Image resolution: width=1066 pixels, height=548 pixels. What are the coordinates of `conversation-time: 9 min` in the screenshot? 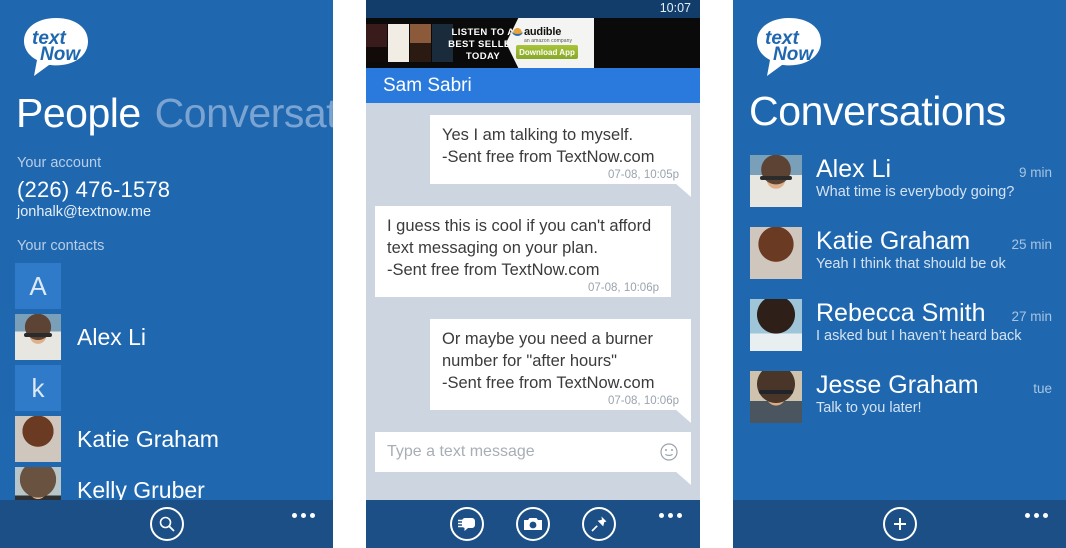 It's located at (1035, 172).